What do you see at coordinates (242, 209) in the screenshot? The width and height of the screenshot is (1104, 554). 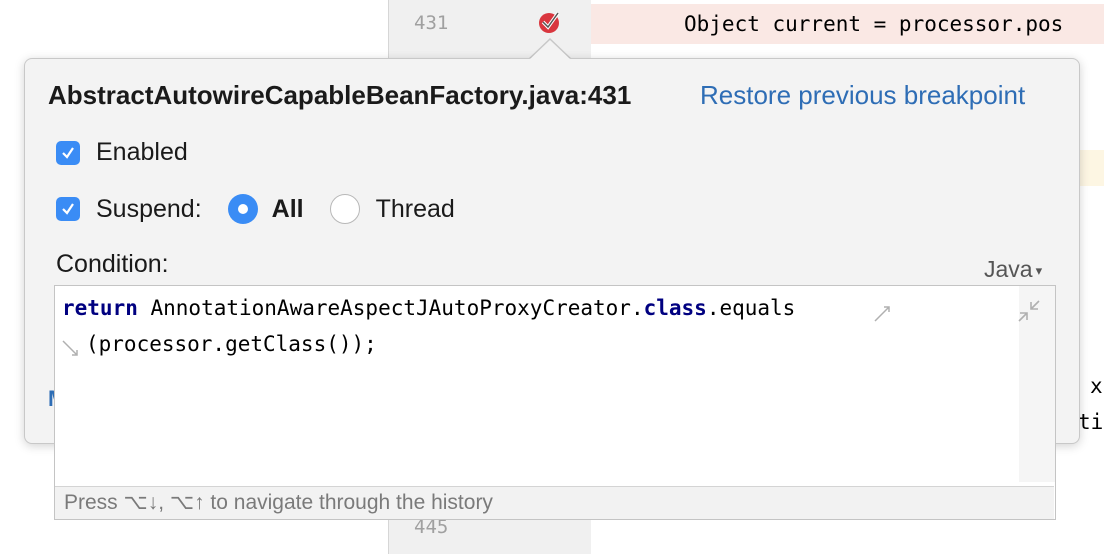 I see `suspend-all-radio` at bounding box center [242, 209].